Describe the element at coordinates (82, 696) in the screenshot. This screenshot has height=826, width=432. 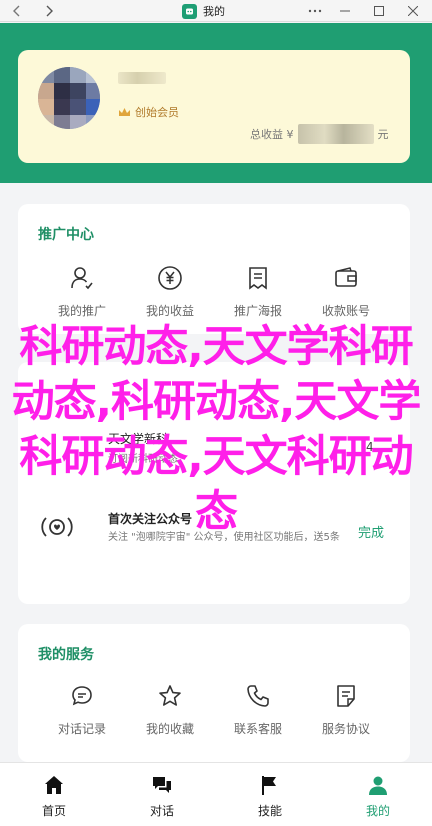
I see `chat-record-icon` at that location.